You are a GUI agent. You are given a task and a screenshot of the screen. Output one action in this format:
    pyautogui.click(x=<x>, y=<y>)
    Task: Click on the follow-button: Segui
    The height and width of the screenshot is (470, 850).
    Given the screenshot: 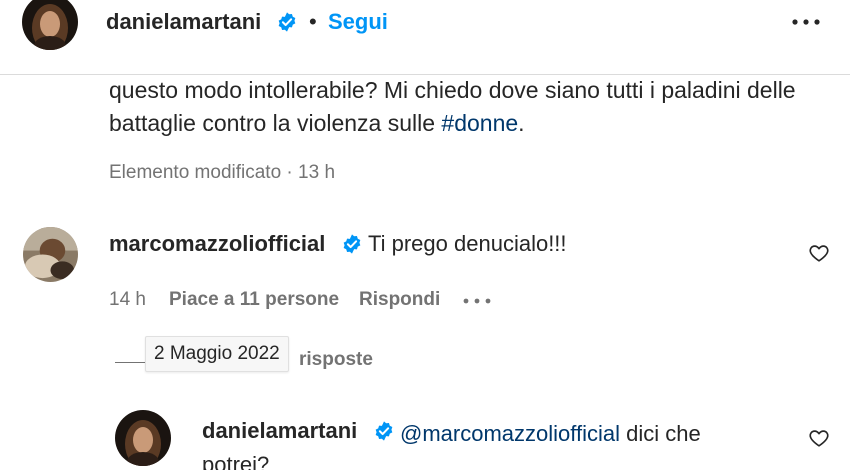 What is the action you would take?
    pyautogui.click(x=358, y=22)
    